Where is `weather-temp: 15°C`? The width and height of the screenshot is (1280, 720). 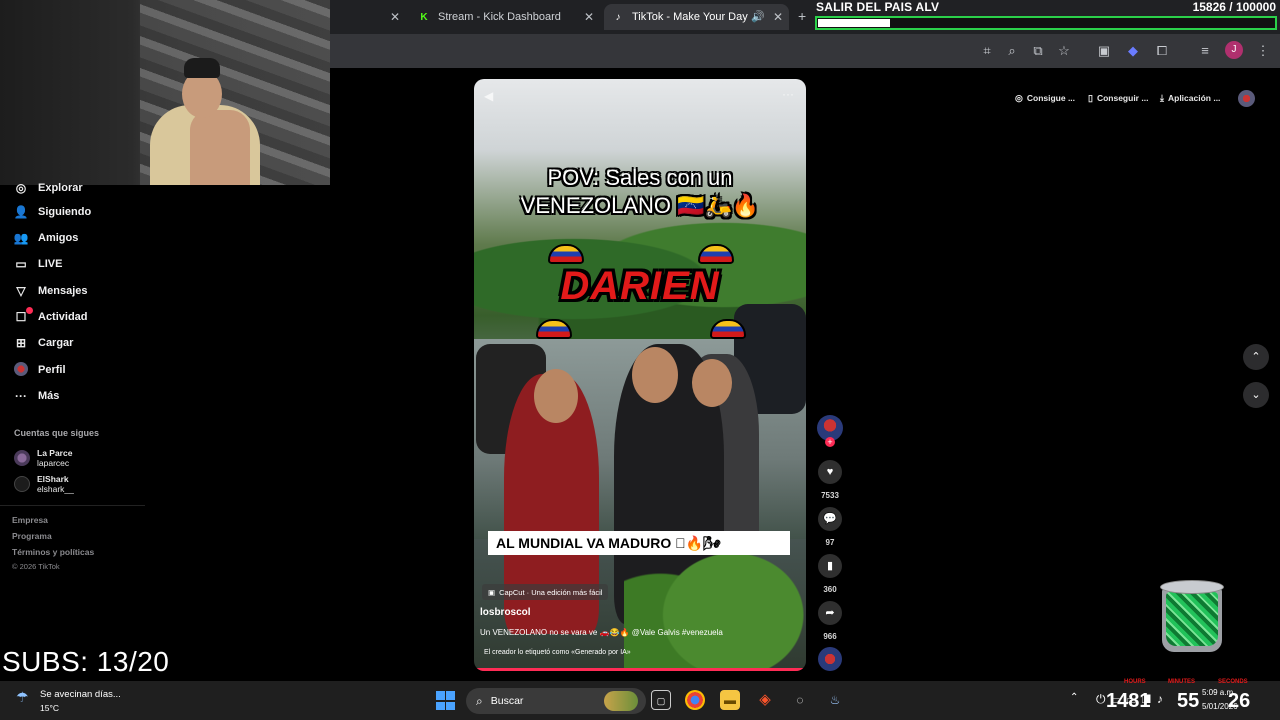 weather-temp: 15°C is located at coordinates (49, 708).